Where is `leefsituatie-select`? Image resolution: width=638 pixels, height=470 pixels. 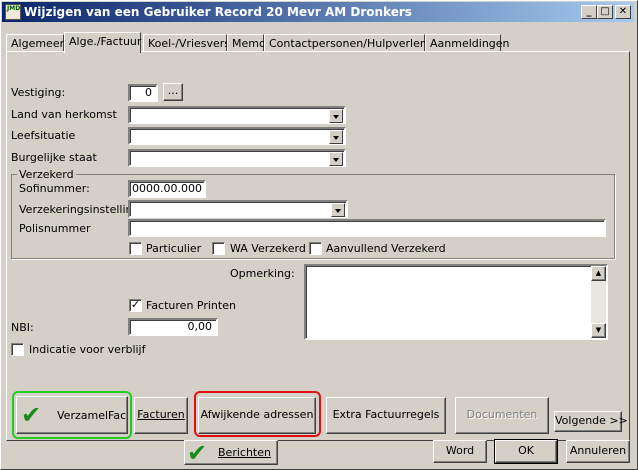
leefsituatie-select is located at coordinates (237, 136).